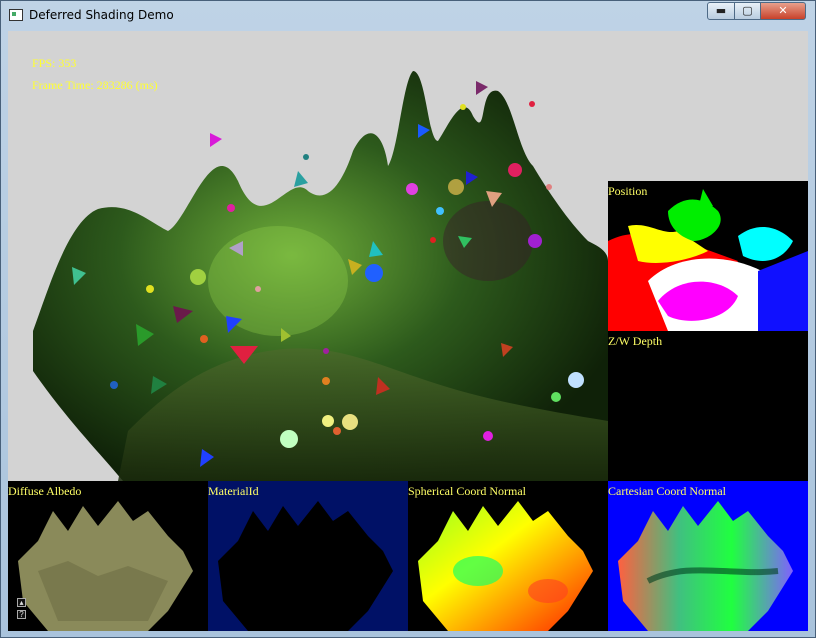 The image size is (816, 638). Describe the element at coordinates (54, 63) in the screenshot. I see `hud-fps: FPS: 353` at that location.